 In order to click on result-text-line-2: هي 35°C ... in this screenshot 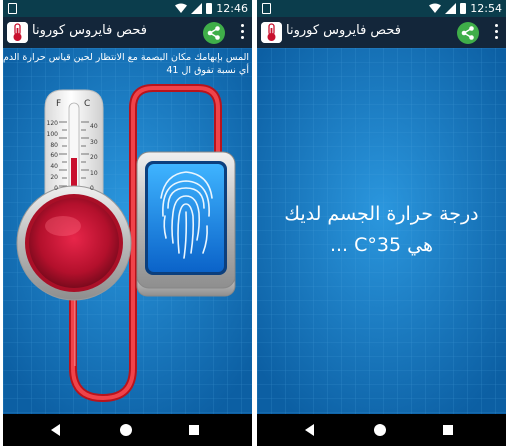, I will do `click(381, 245)`.